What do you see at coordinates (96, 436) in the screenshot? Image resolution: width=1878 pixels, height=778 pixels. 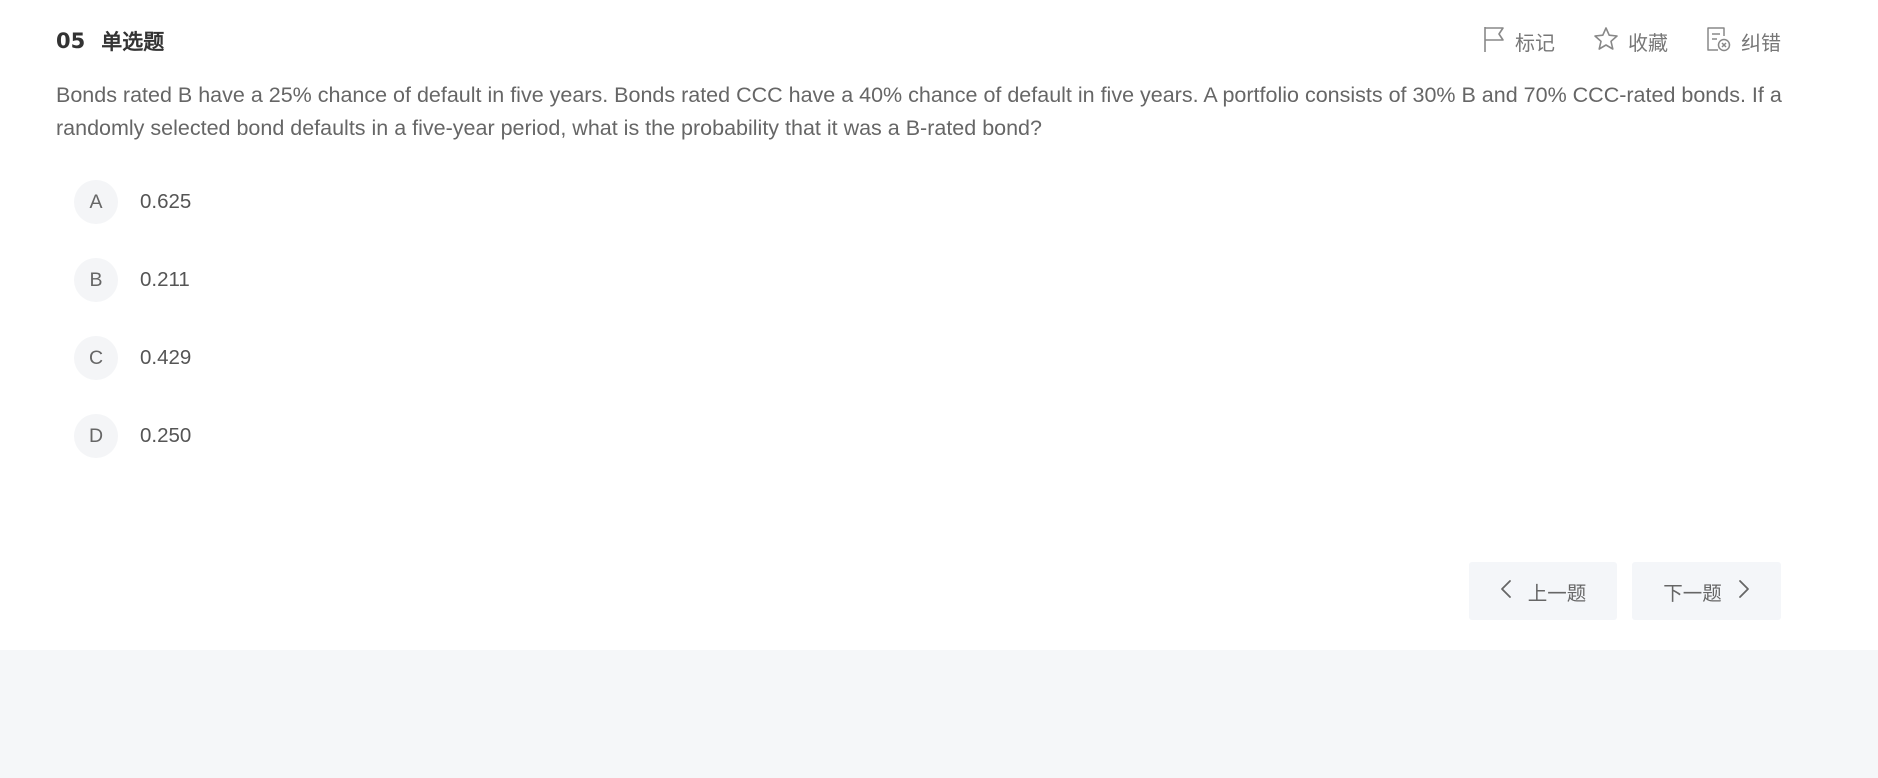 I see `option-letter: D` at bounding box center [96, 436].